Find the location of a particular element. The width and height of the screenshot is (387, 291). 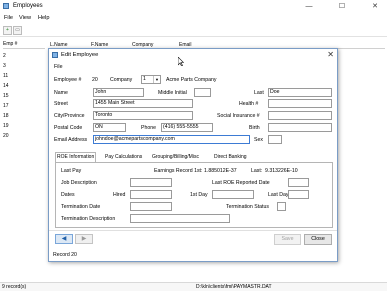

last-roe-date-field is located at coordinates (298, 182).